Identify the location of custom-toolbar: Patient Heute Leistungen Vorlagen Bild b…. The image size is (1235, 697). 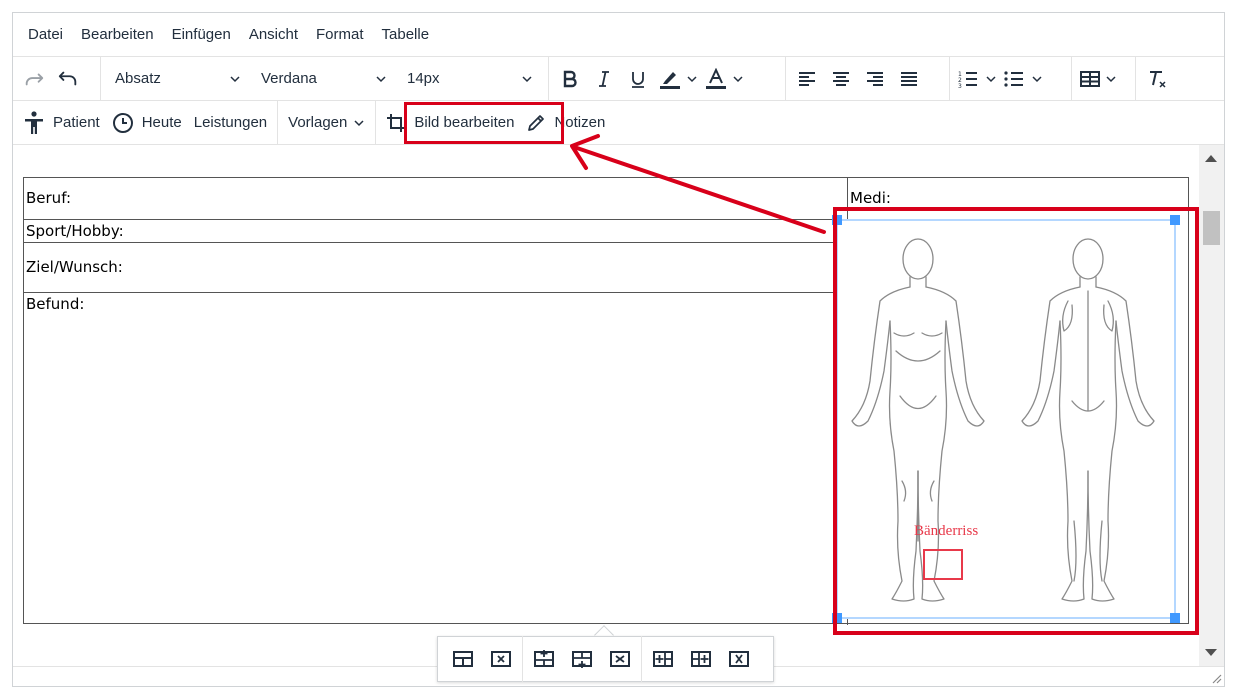
(618, 122).